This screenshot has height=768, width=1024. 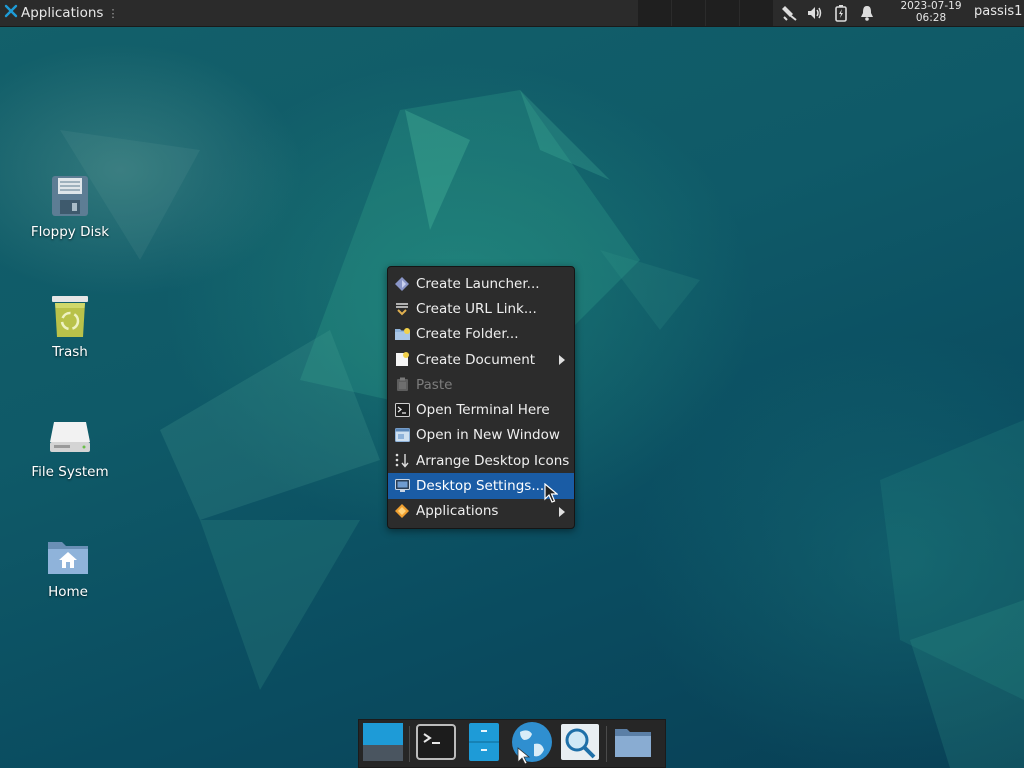 What do you see at coordinates (402, 385) in the screenshot?
I see `paste-icon` at bounding box center [402, 385].